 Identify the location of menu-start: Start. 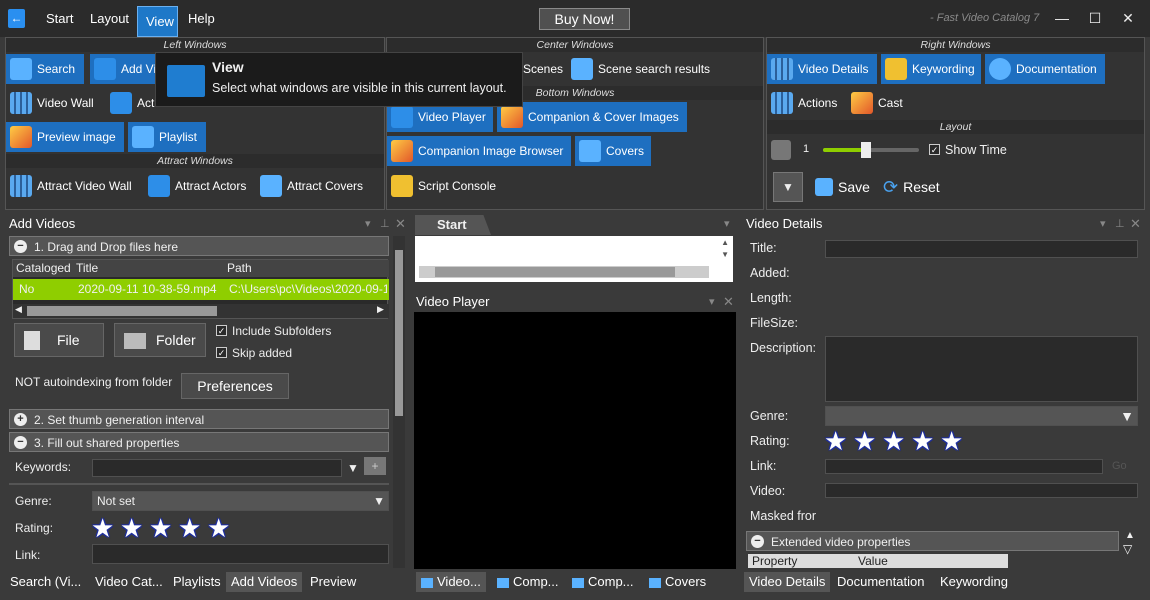
(59, 19).